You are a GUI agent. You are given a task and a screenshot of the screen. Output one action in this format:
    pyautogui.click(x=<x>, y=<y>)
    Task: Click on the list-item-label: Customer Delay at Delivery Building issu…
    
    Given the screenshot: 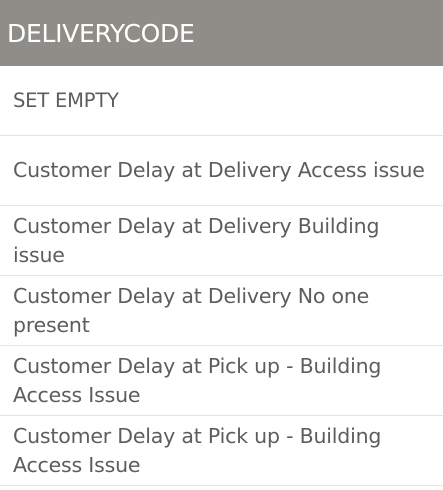 What is the action you would take?
    pyautogui.click(x=196, y=240)
    